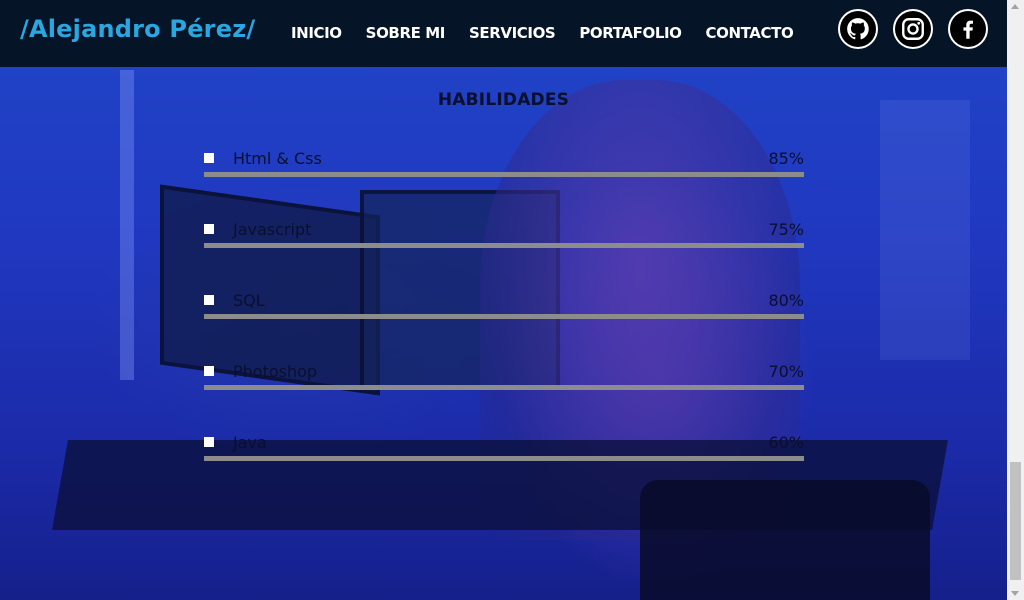  Describe the element at coordinates (504, 311) in the screenshot. I see `skill-item: SQL 80%` at that location.